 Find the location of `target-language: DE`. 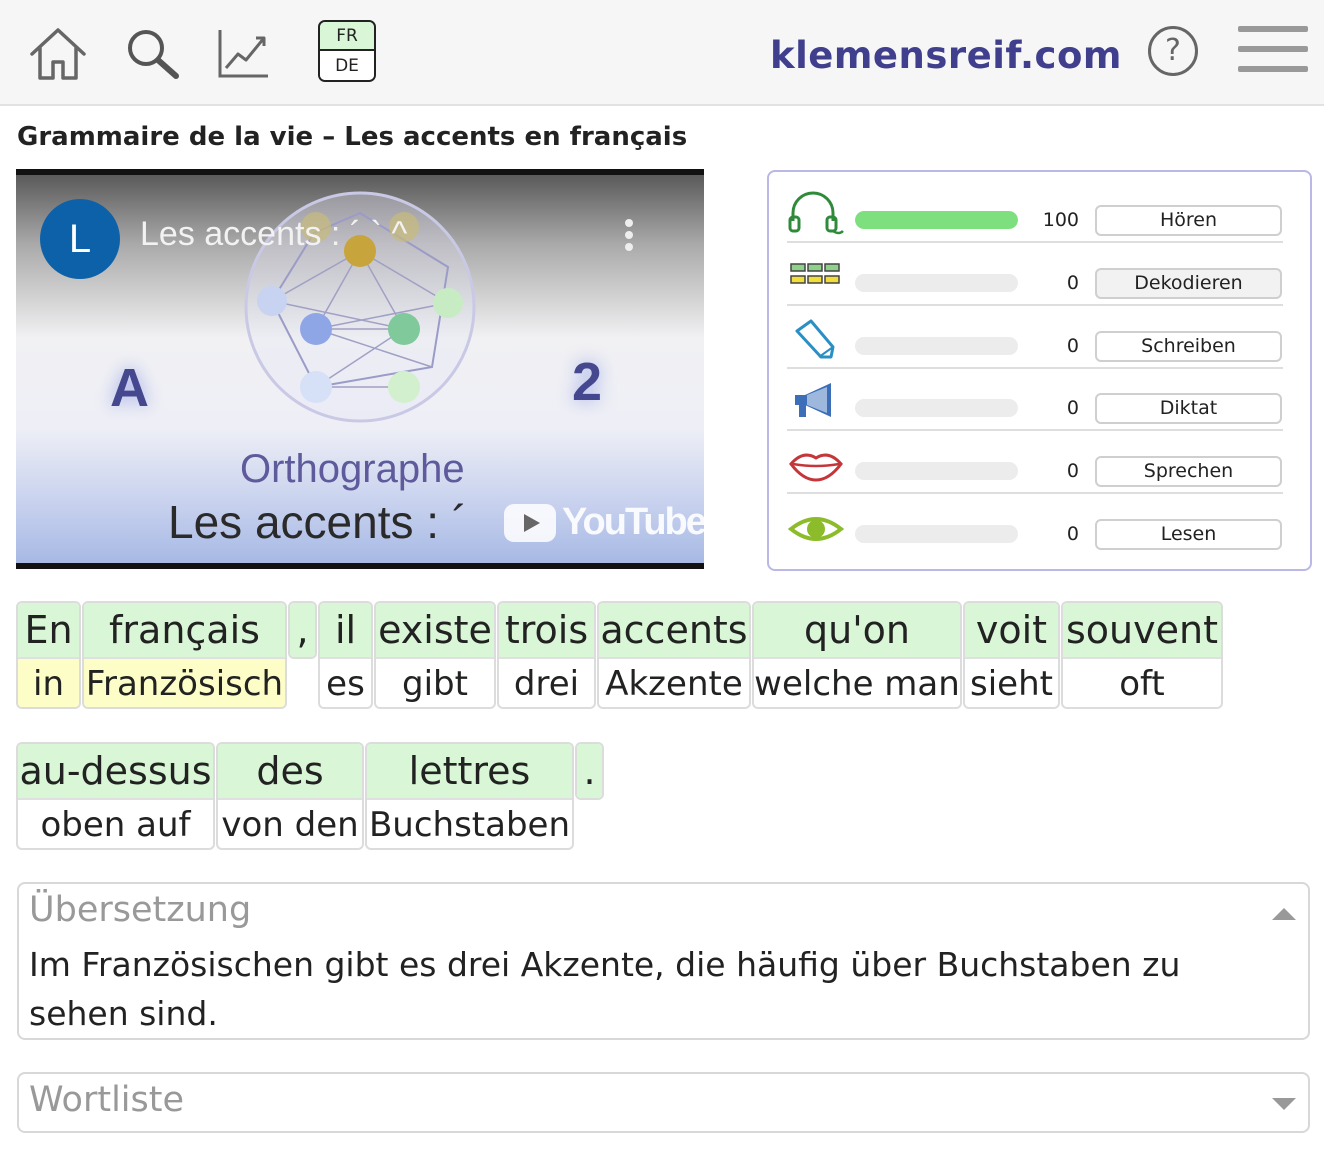

target-language: DE is located at coordinates (347, 65).